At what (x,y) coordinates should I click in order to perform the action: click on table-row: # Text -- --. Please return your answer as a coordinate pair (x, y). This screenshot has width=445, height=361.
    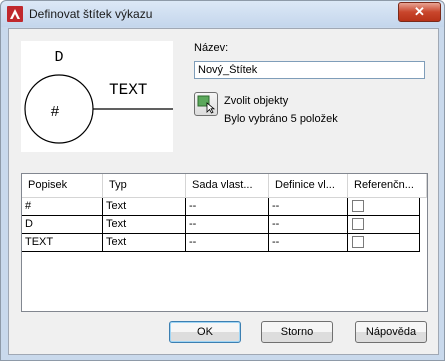
    Looking at the image, I should click on (221, 207).